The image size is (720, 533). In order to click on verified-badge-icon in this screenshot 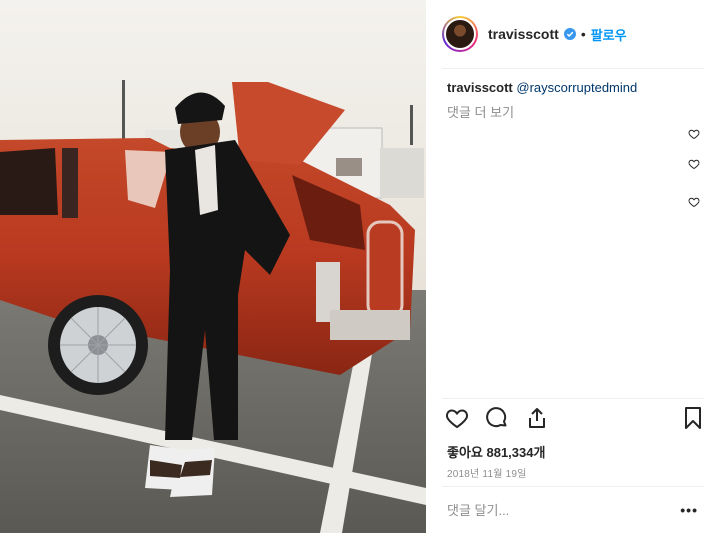, I will do `click(569, 34)`.